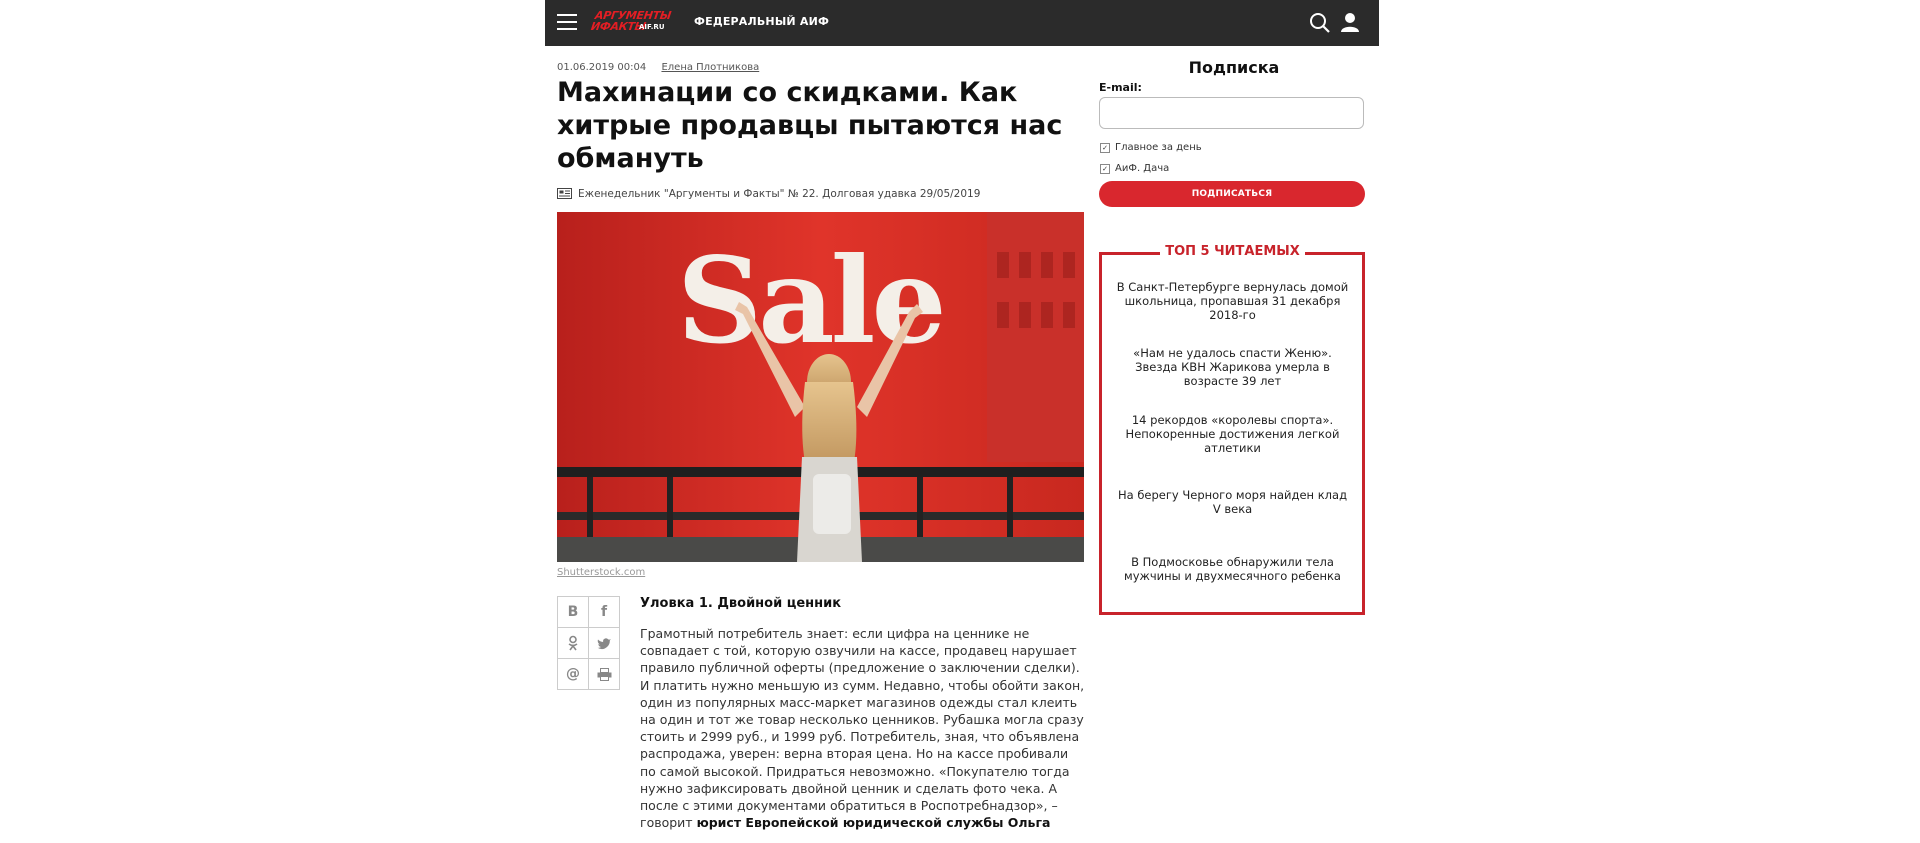 Image resolution: width=1920 pixels, height=843 pixels. I want to click on email-share-button: @, so click(573, 674).